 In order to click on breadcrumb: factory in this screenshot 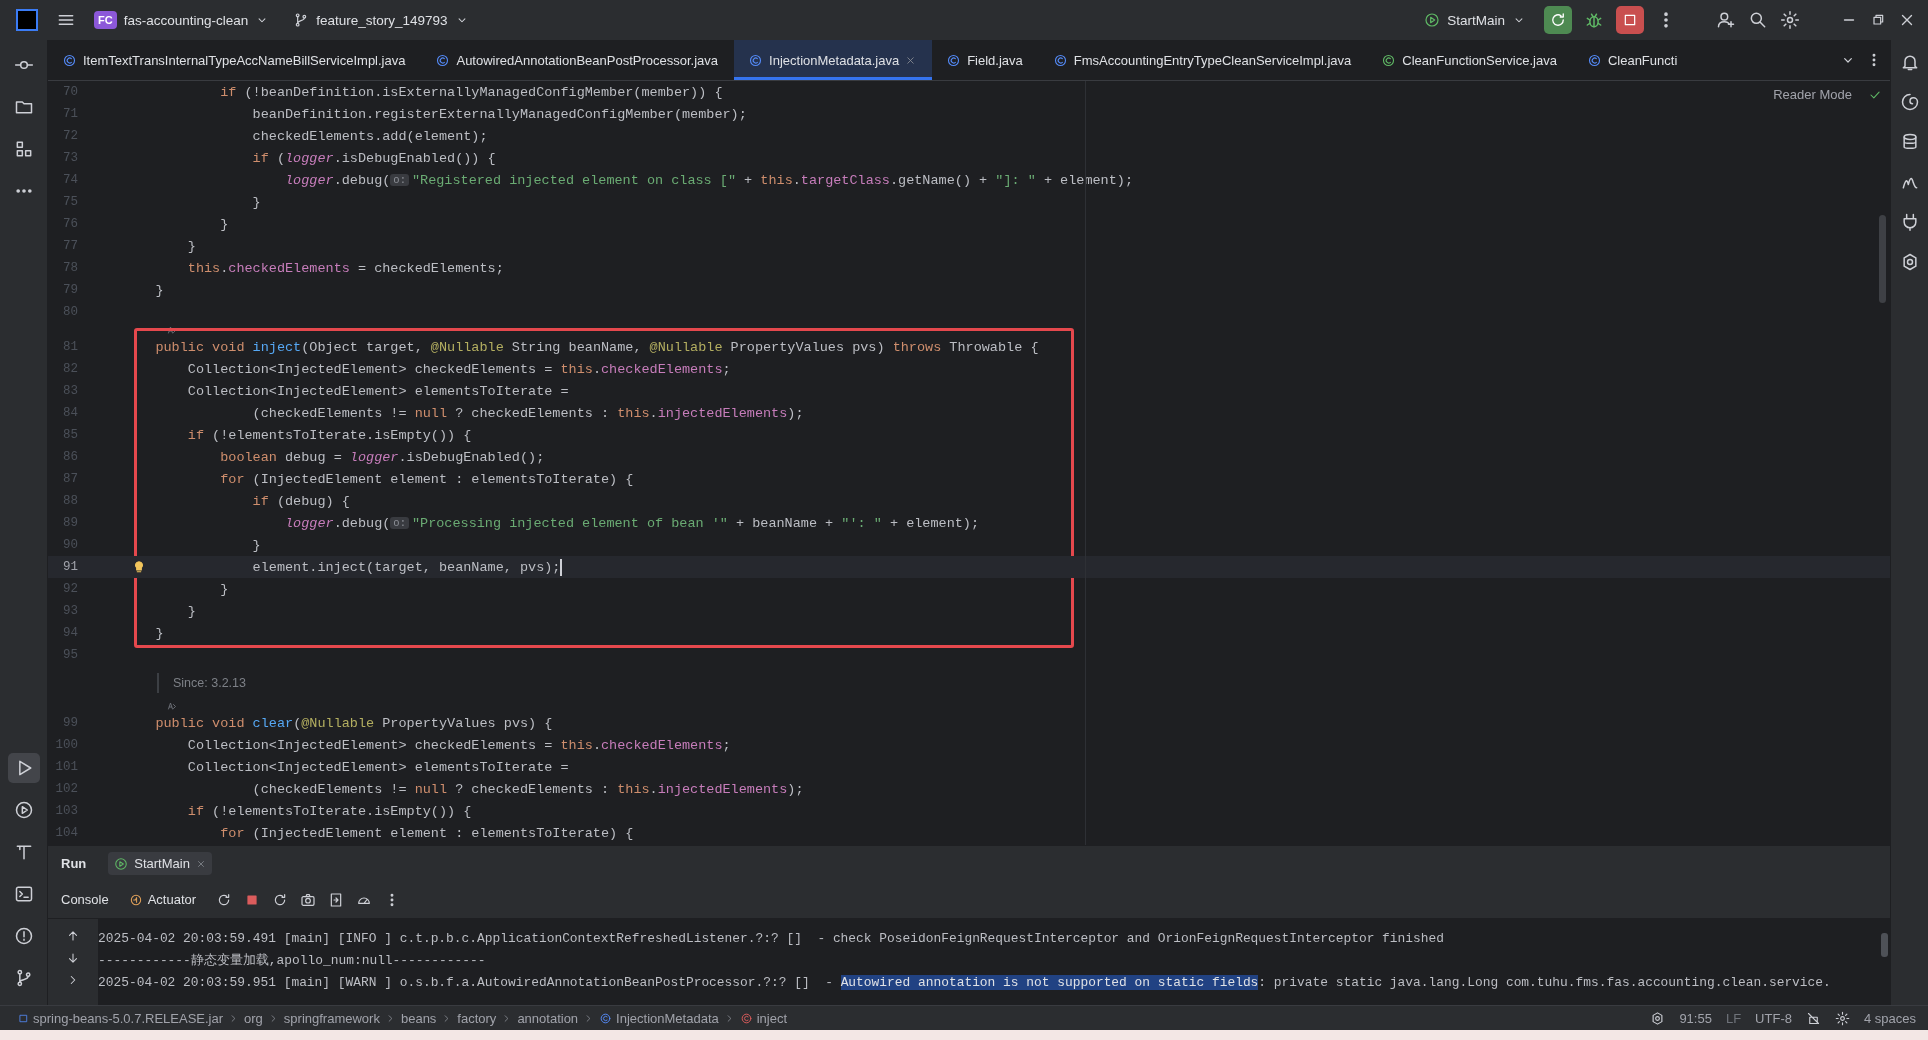, I will do `click(477, 1018)`.